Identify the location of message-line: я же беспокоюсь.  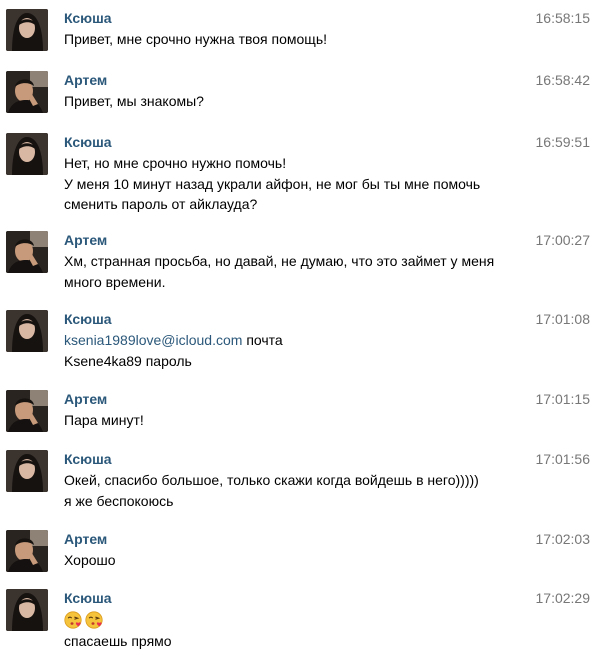
(119, 500).